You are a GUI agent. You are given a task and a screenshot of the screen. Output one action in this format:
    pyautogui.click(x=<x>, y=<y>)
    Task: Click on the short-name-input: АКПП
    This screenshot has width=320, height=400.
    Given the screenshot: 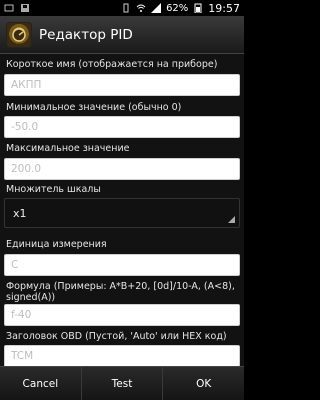 What is the action you would take?
    pyautogui.click(x=122, y=85)
    